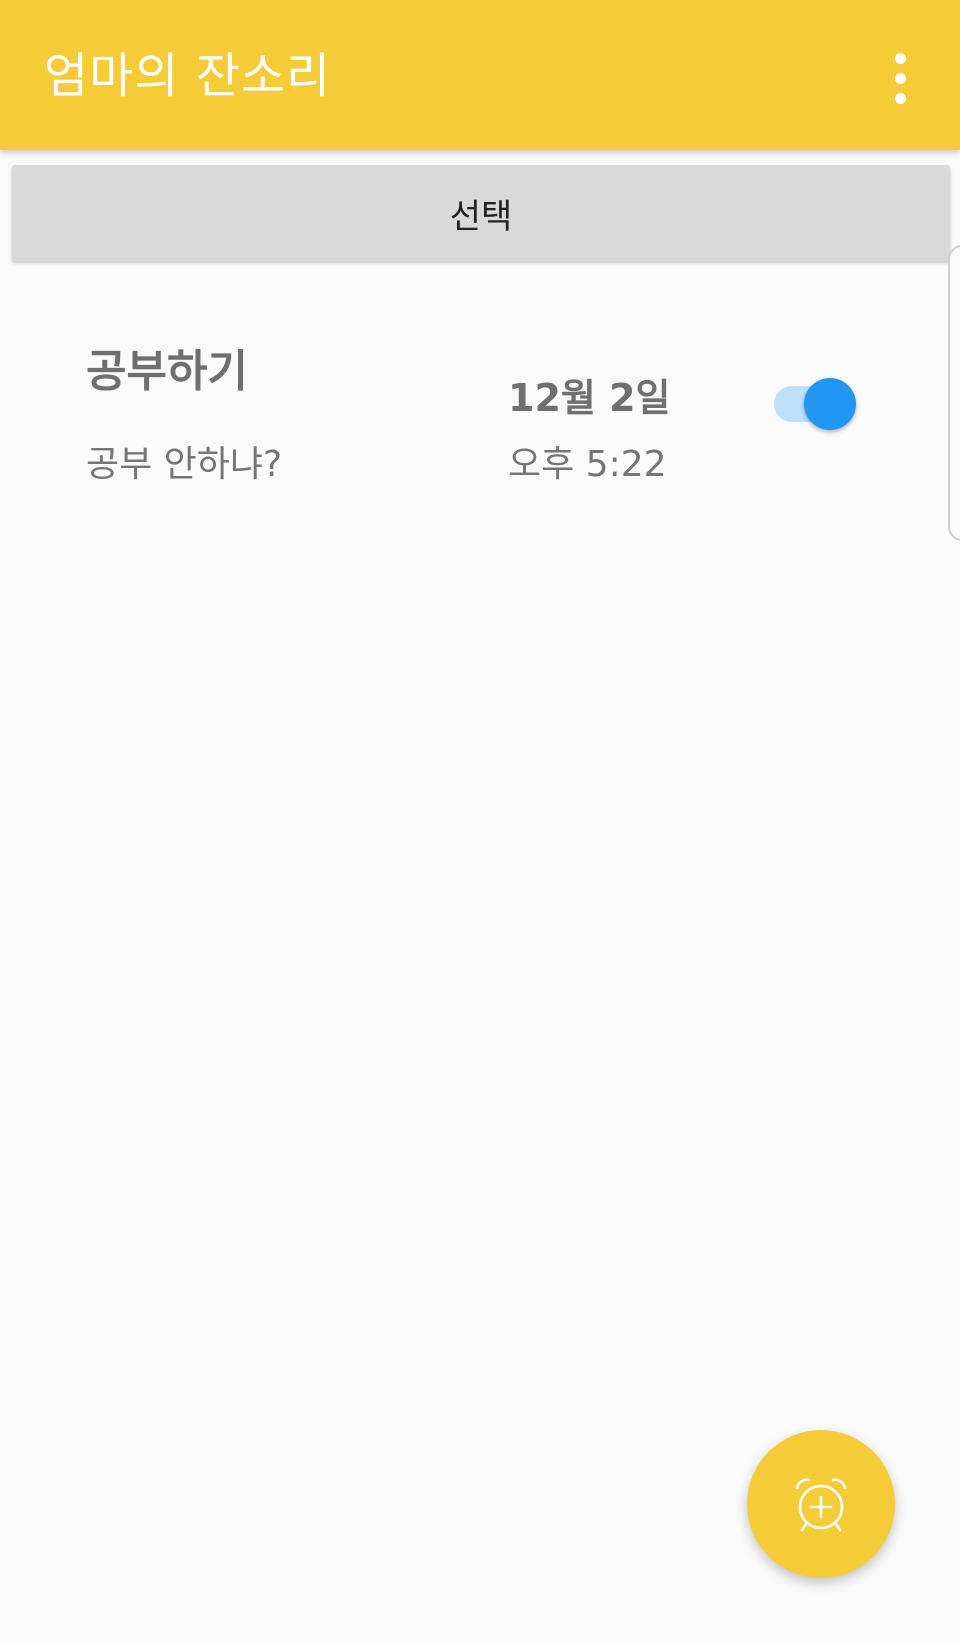 This screenshot has width=960, height=1644. I want to click on toggle-thumb, so click(830, 404).